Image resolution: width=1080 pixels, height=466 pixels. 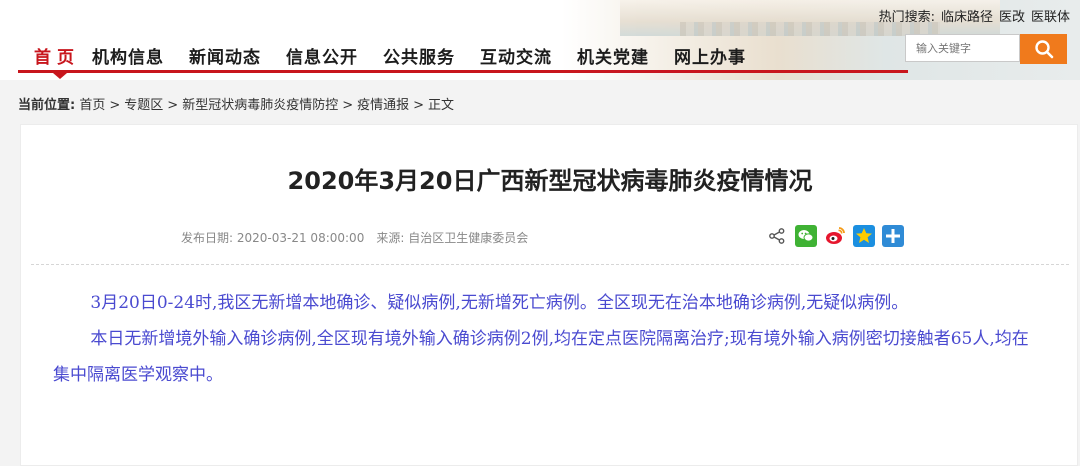 What do you see at coordinates (207, 238) in the screenshot?
I see `publish-label: 发布日期:` at bounding box center [207, 238].